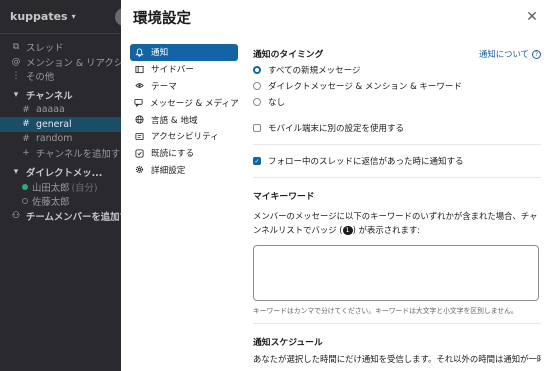 Image resolution: width=550 pixels, height=371 pixels. I want to click on radio-all-messages, so click(257, 70).